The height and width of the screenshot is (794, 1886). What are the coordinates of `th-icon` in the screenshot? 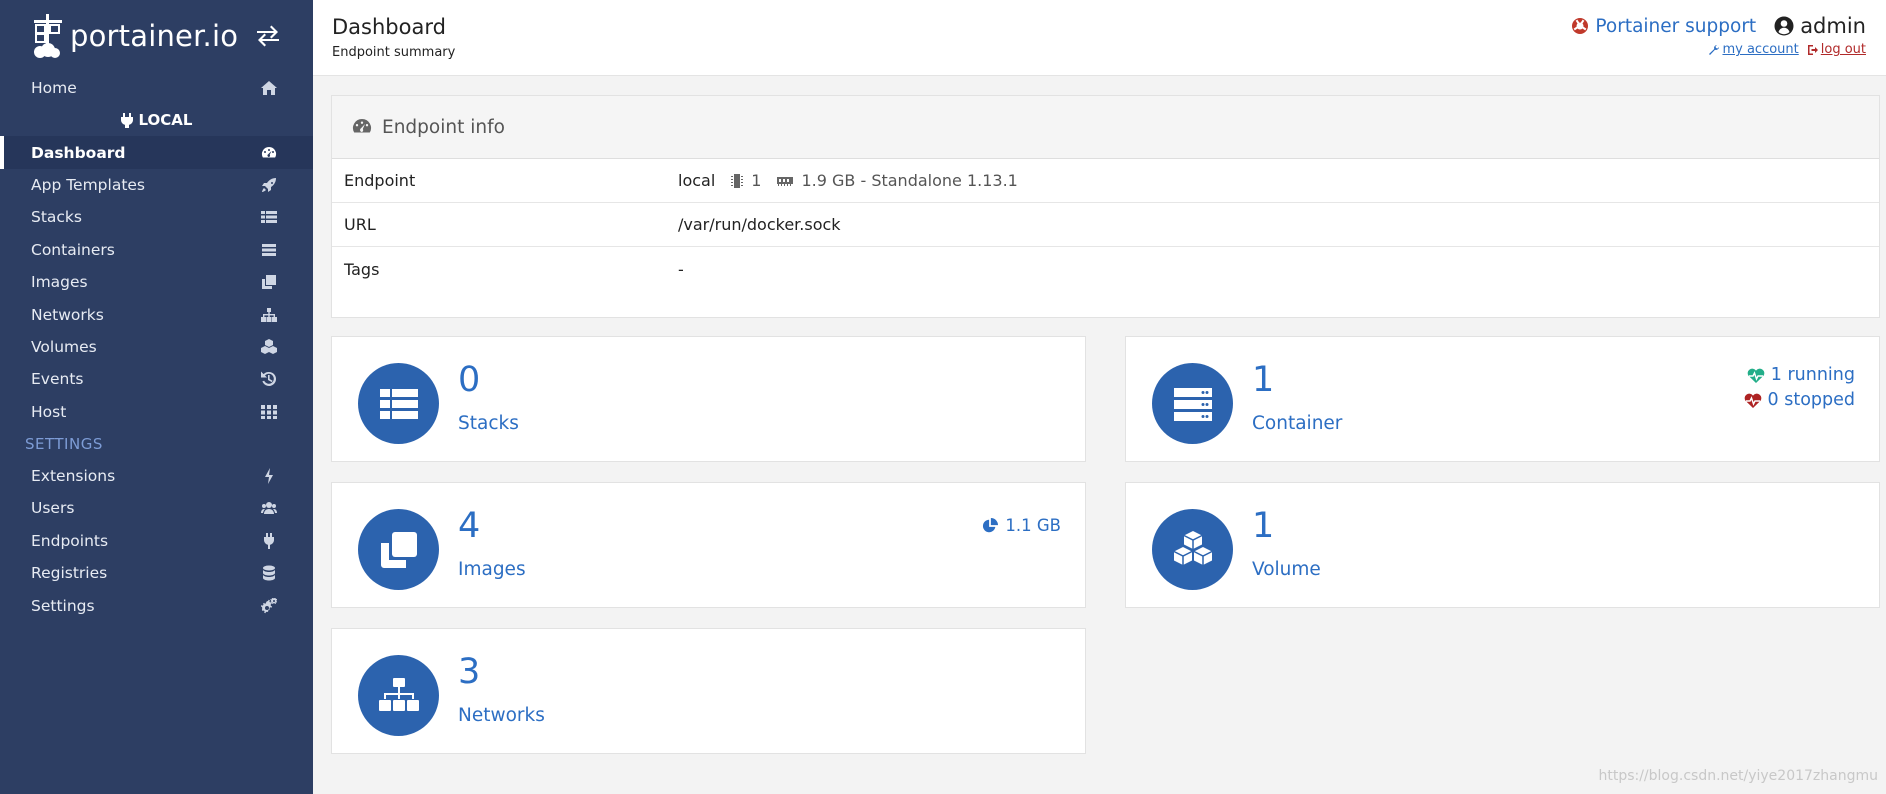 It's located at (269, 411).